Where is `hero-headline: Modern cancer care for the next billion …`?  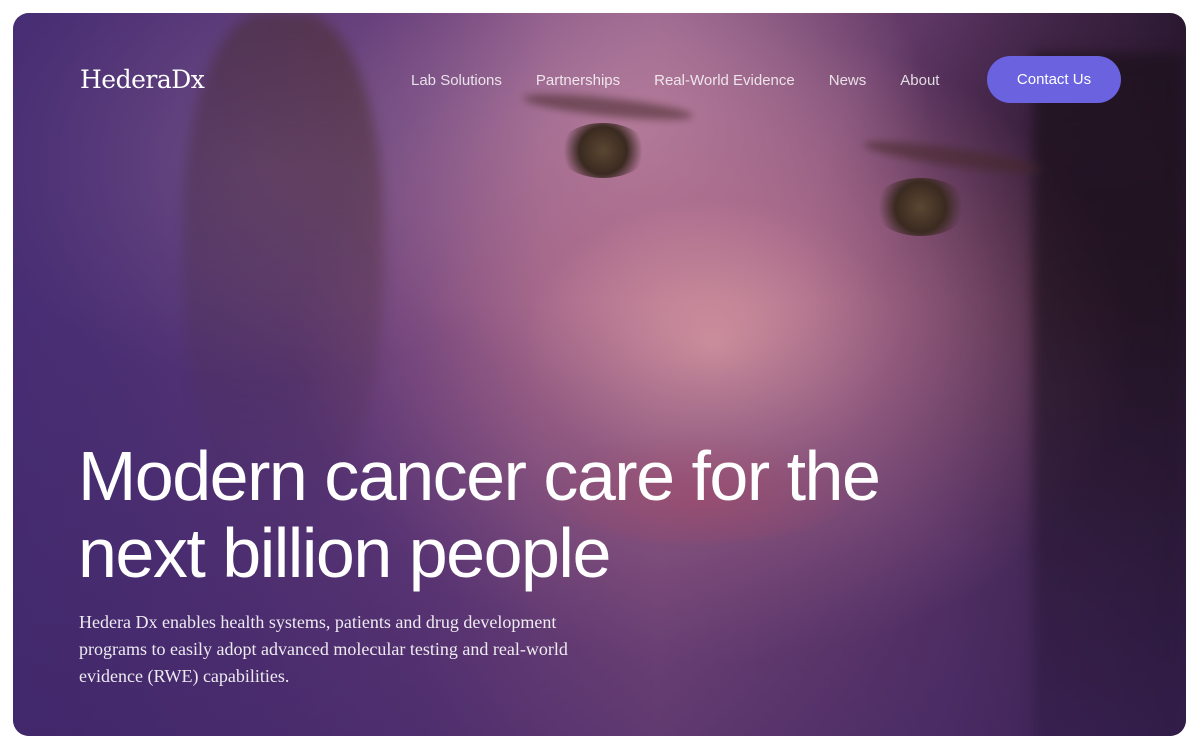
hero-headline: Modern cancer care for the next billion … is located at coordinates (479, 514).